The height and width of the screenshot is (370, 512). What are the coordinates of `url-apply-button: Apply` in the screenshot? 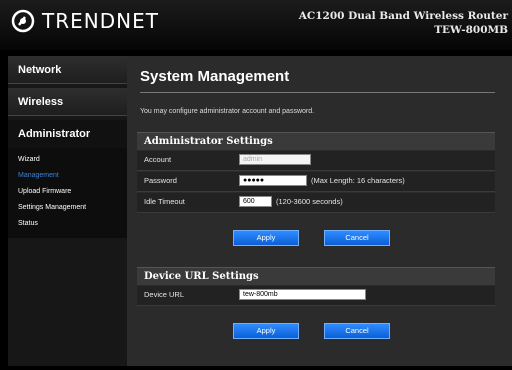 It's located at (266, 331).